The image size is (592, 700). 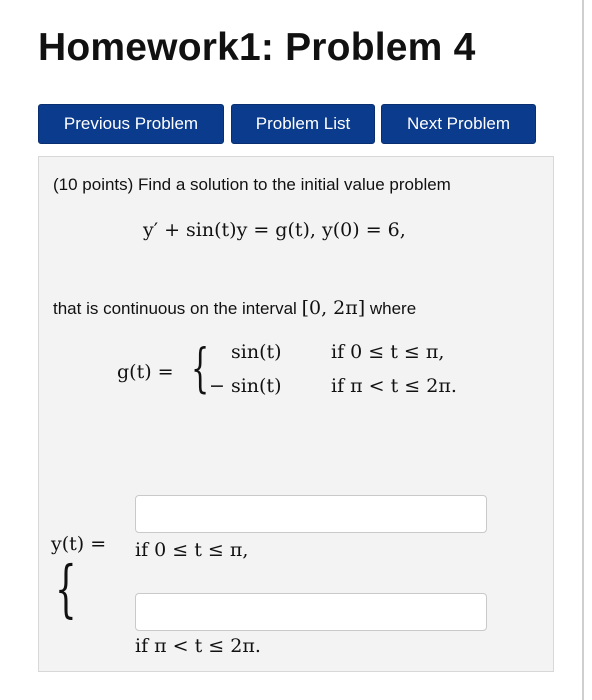 What do you see at coordinates (388, 352) in the screenshot?
I see `g-case1-cond: if 0 ≤ t ≤ π,` at bounding box center [388, 352].